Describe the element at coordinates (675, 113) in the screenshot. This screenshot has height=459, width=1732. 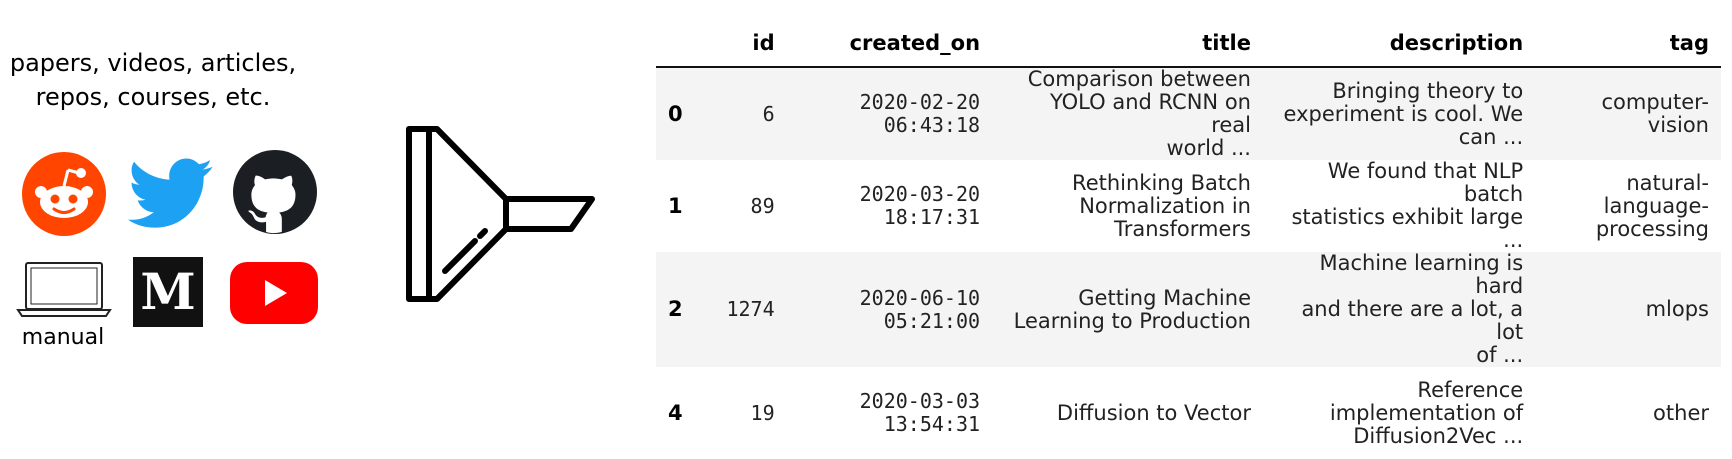
I see `row-index: 0` at that location.